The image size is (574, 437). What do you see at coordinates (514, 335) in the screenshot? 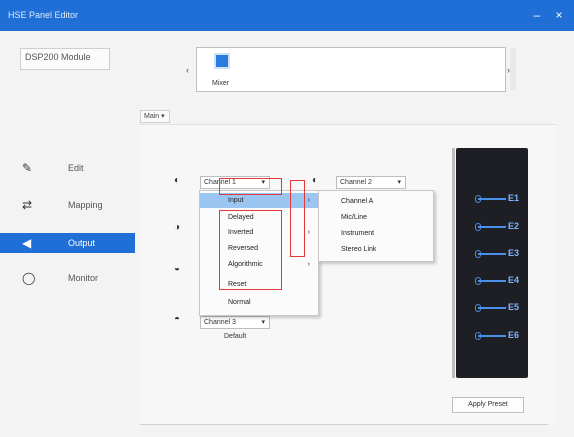
I see `port-label: E6` at bounding box center [514, 335].